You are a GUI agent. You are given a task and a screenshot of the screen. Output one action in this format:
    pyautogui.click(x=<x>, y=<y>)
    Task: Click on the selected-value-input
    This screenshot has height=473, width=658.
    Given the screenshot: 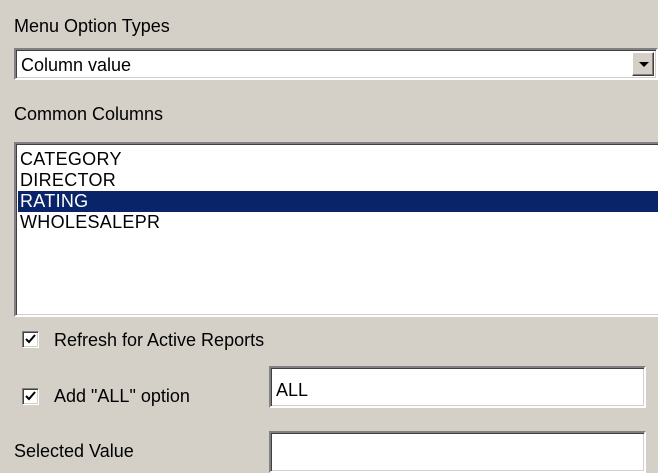 What is the action you would take?
    pyautogui.click(x=457, y=452)
    